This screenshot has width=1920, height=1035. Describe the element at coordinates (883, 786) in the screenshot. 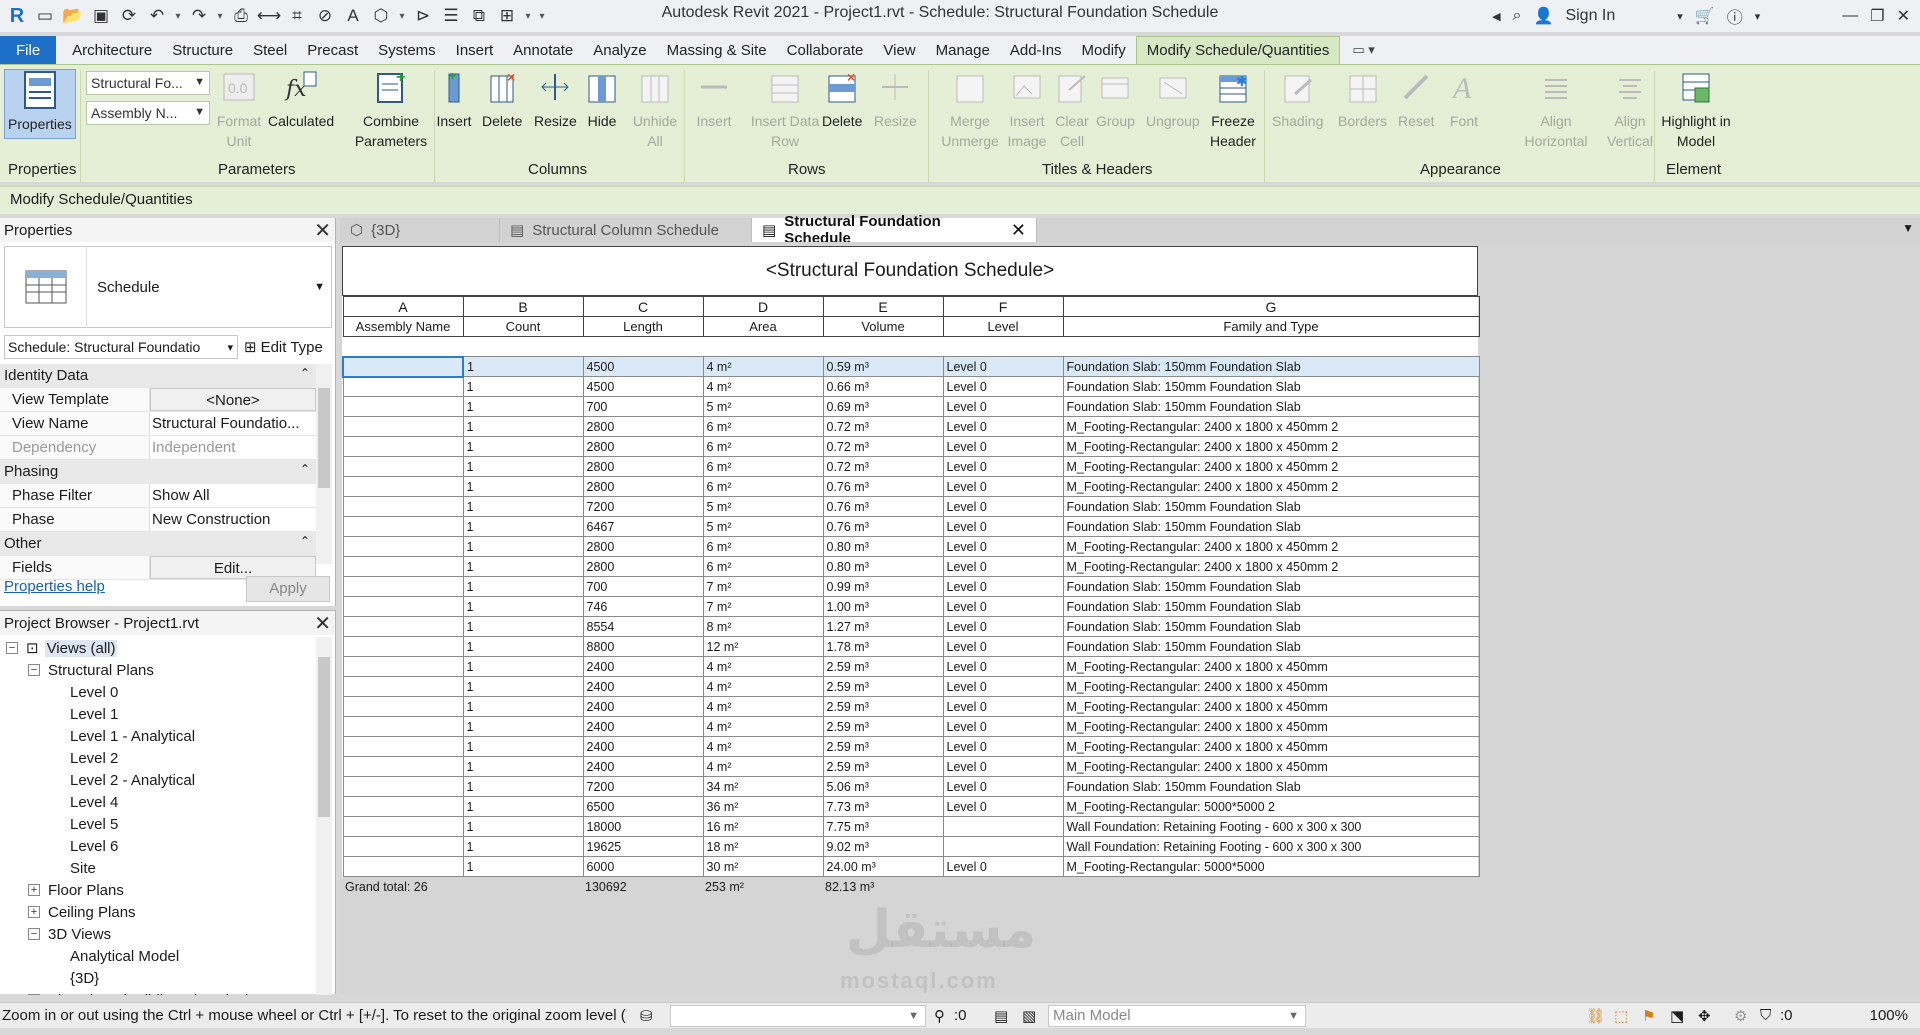

I see `table-cell: 5.06 m³` at that location.